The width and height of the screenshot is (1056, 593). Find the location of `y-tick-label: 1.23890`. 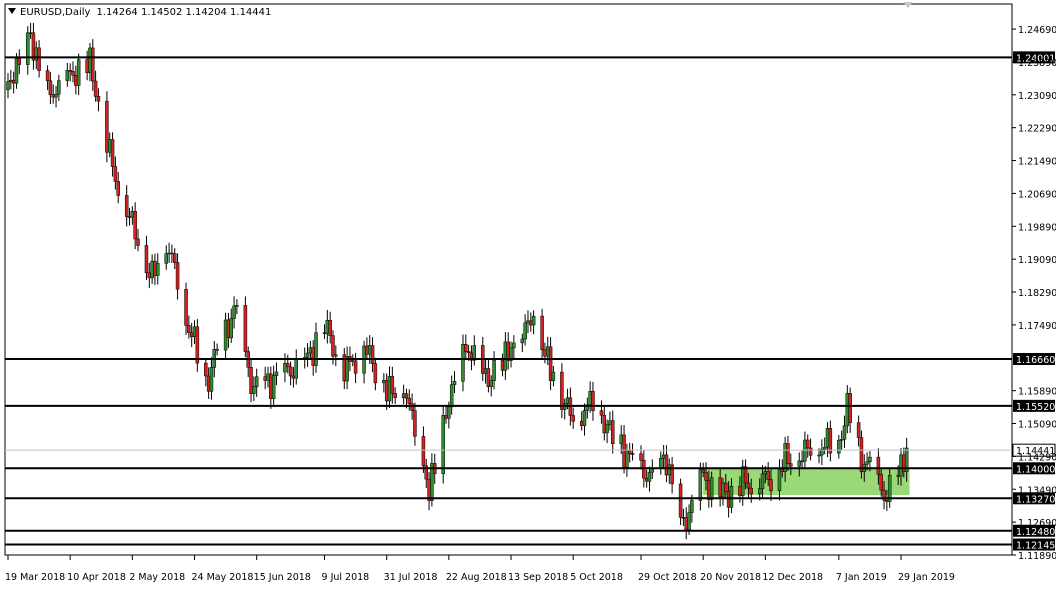

y-tick-label: 1.23890 is located at coordinates (1037, 63).